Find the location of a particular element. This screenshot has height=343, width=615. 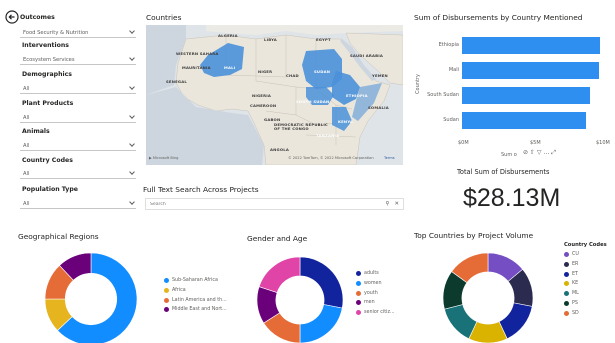

bar-category-label: Sudan is located at coordinates (451, 120).